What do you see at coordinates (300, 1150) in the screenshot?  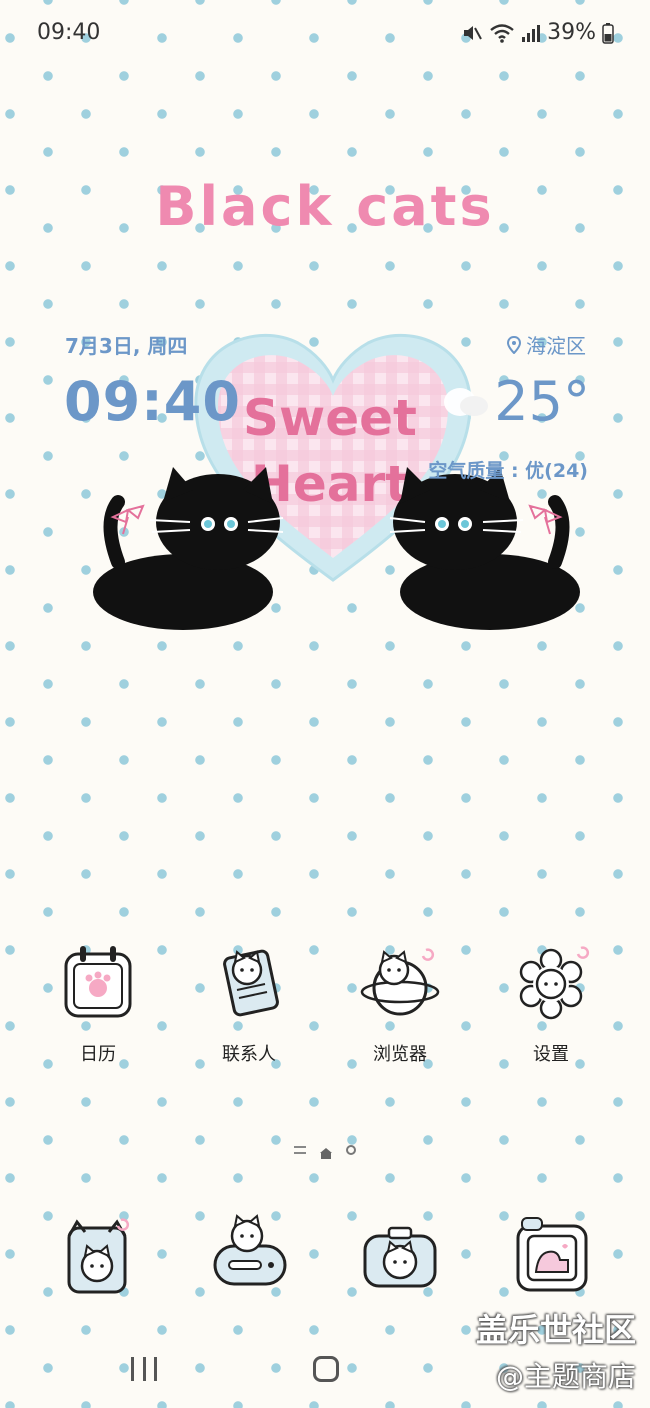 I see `page-indicator-list-icon` at bounding box center [300, 1150].